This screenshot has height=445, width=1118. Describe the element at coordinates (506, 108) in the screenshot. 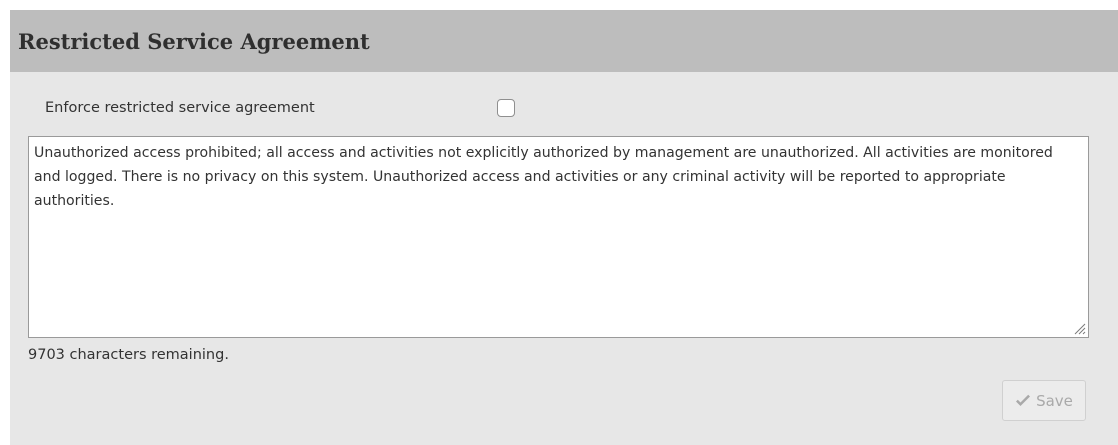

I see `enforce-agreement-checkbox` at that location.